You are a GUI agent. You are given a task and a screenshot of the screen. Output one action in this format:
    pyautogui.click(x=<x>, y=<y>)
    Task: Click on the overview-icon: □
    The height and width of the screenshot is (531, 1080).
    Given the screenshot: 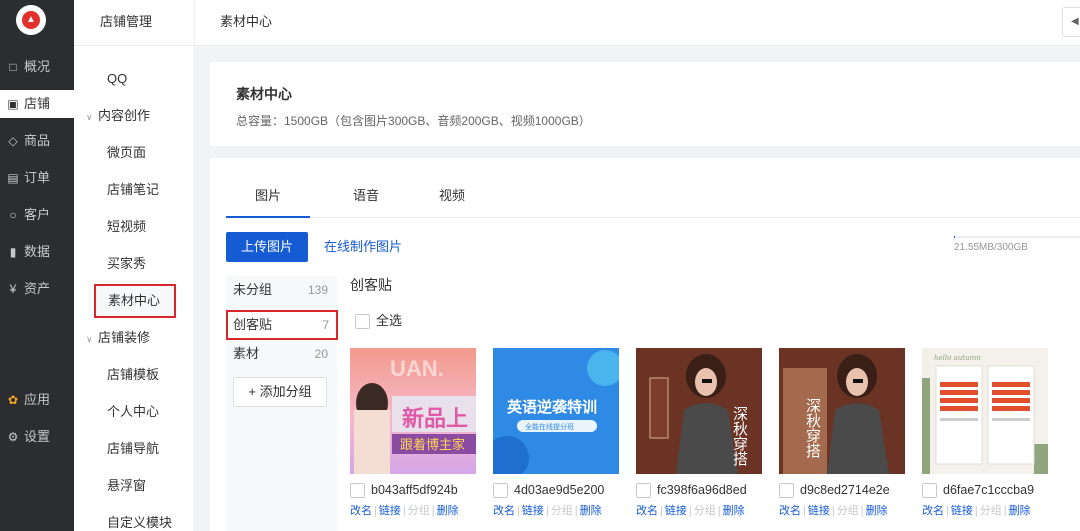 What is the action you would take?
    pyautogui.click(x=13, y=67)
    